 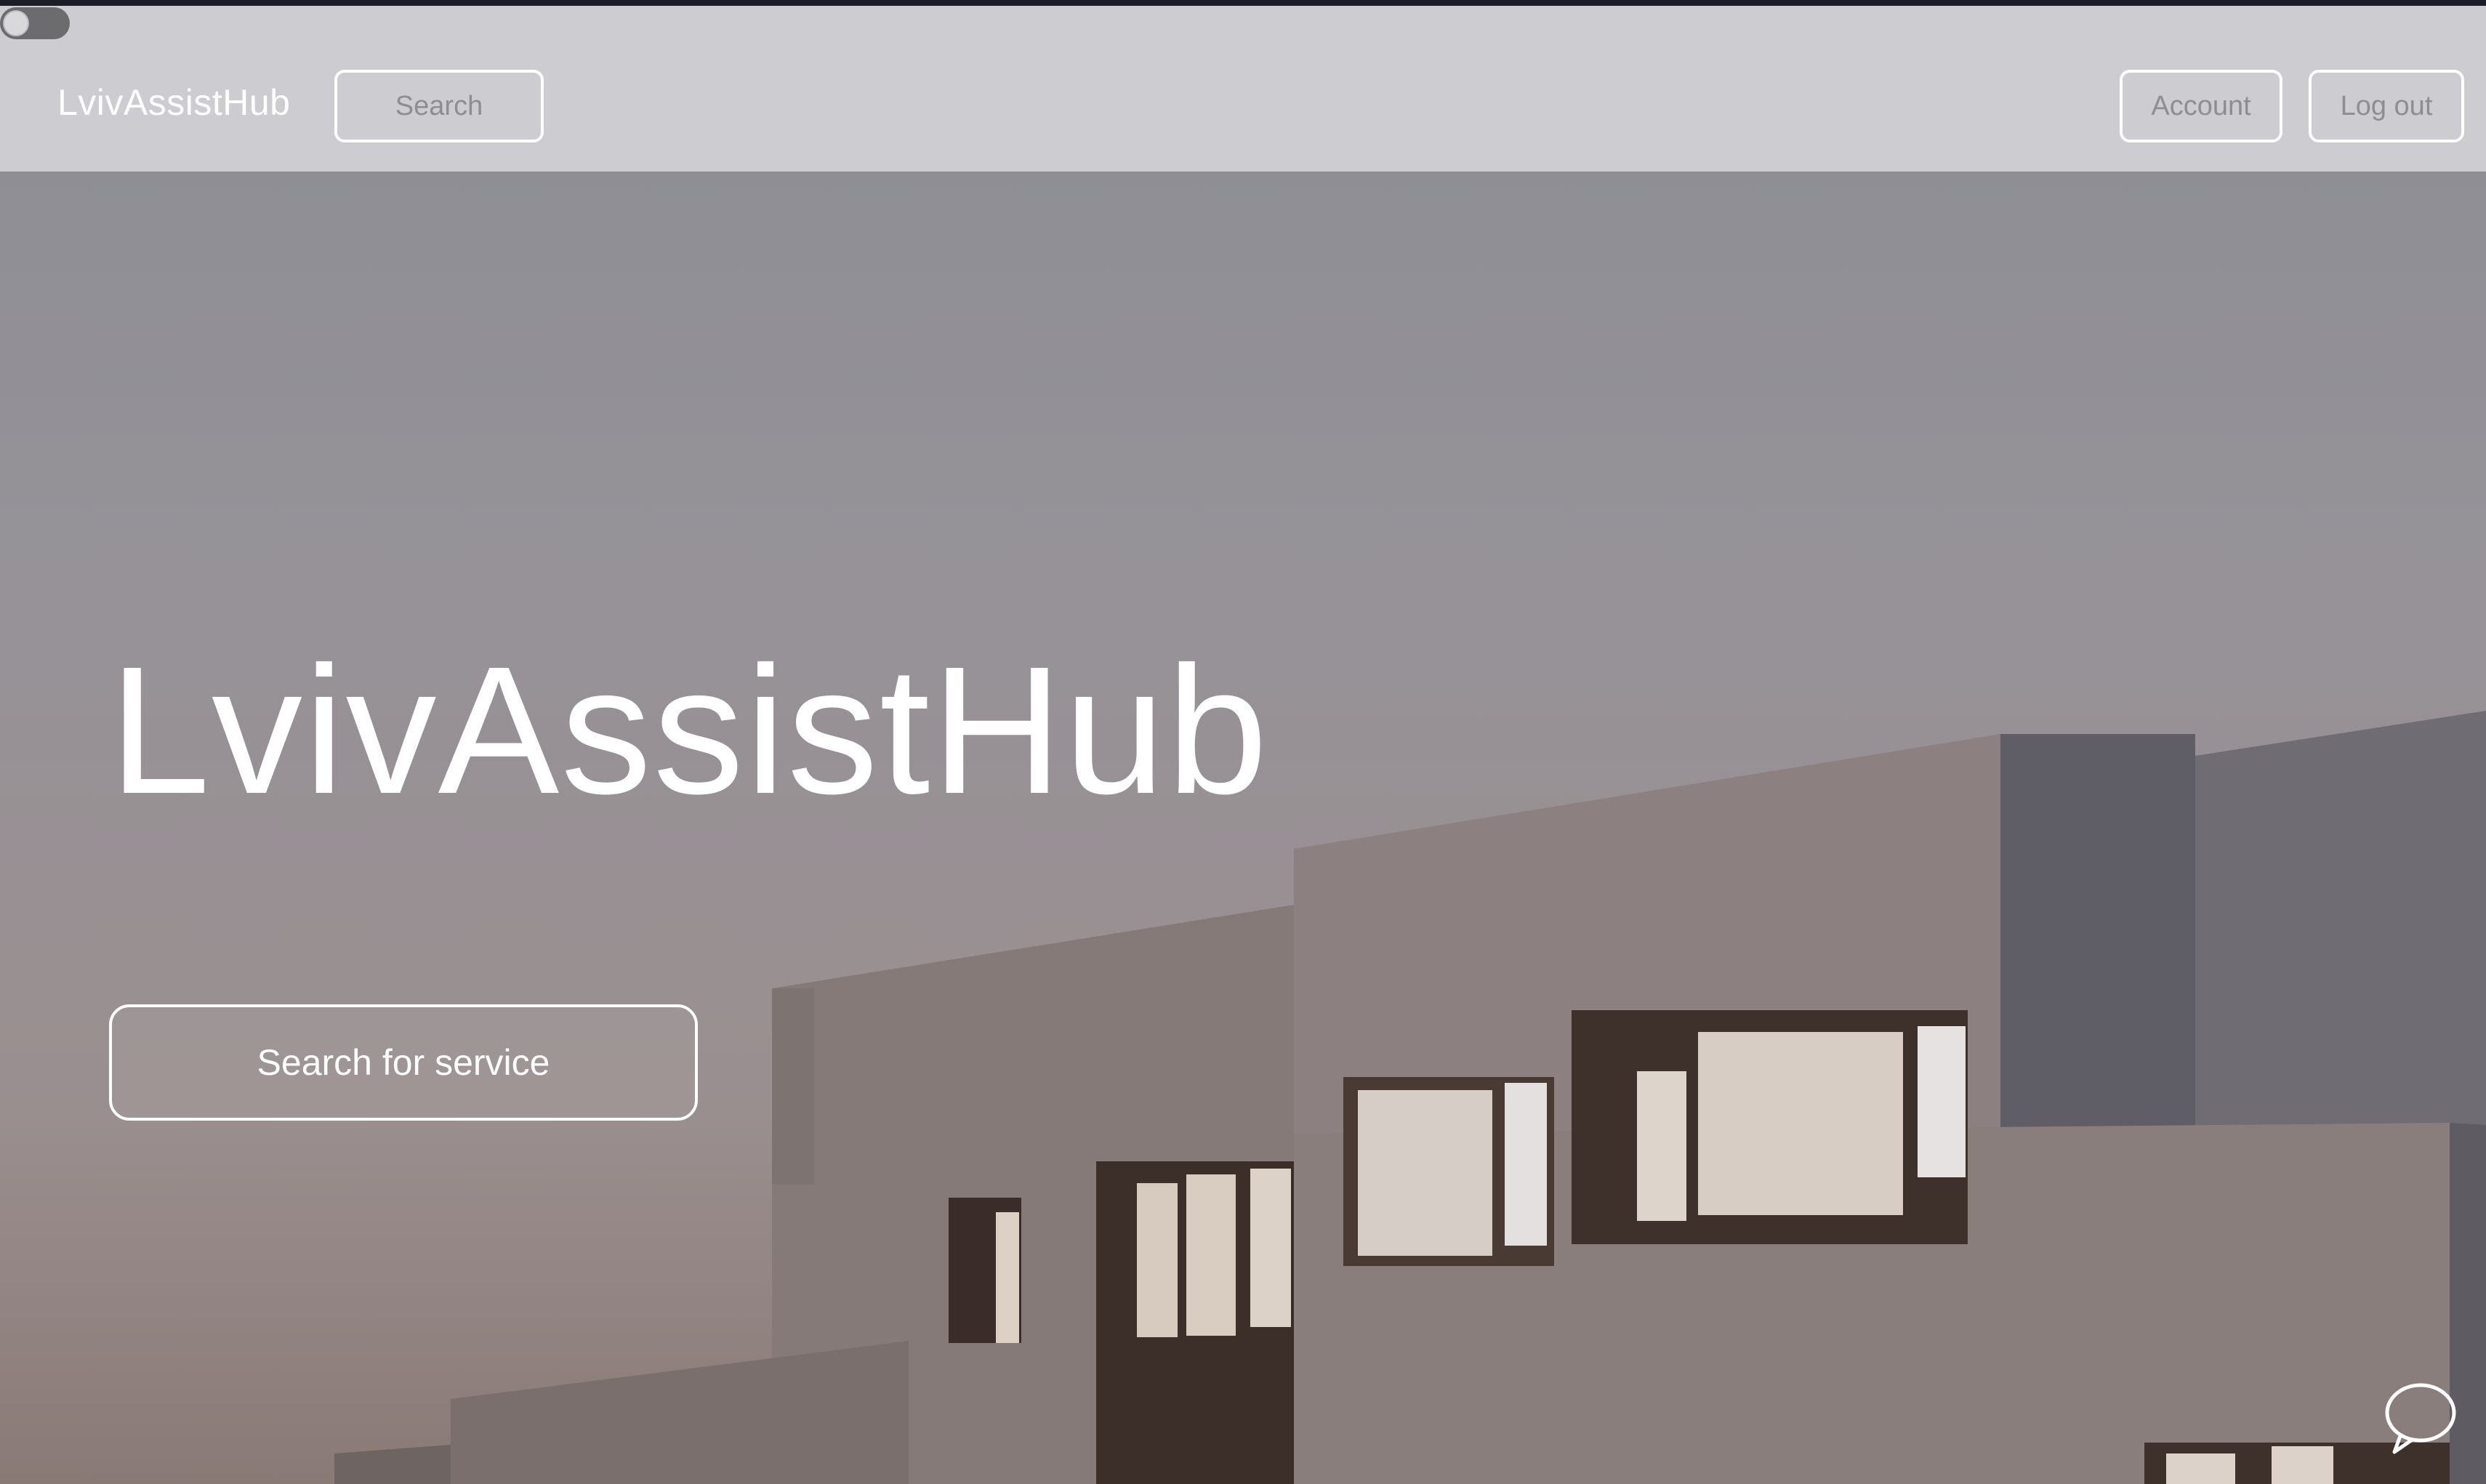 I want to click on account-button: Account, so click(x=2201, y=106).